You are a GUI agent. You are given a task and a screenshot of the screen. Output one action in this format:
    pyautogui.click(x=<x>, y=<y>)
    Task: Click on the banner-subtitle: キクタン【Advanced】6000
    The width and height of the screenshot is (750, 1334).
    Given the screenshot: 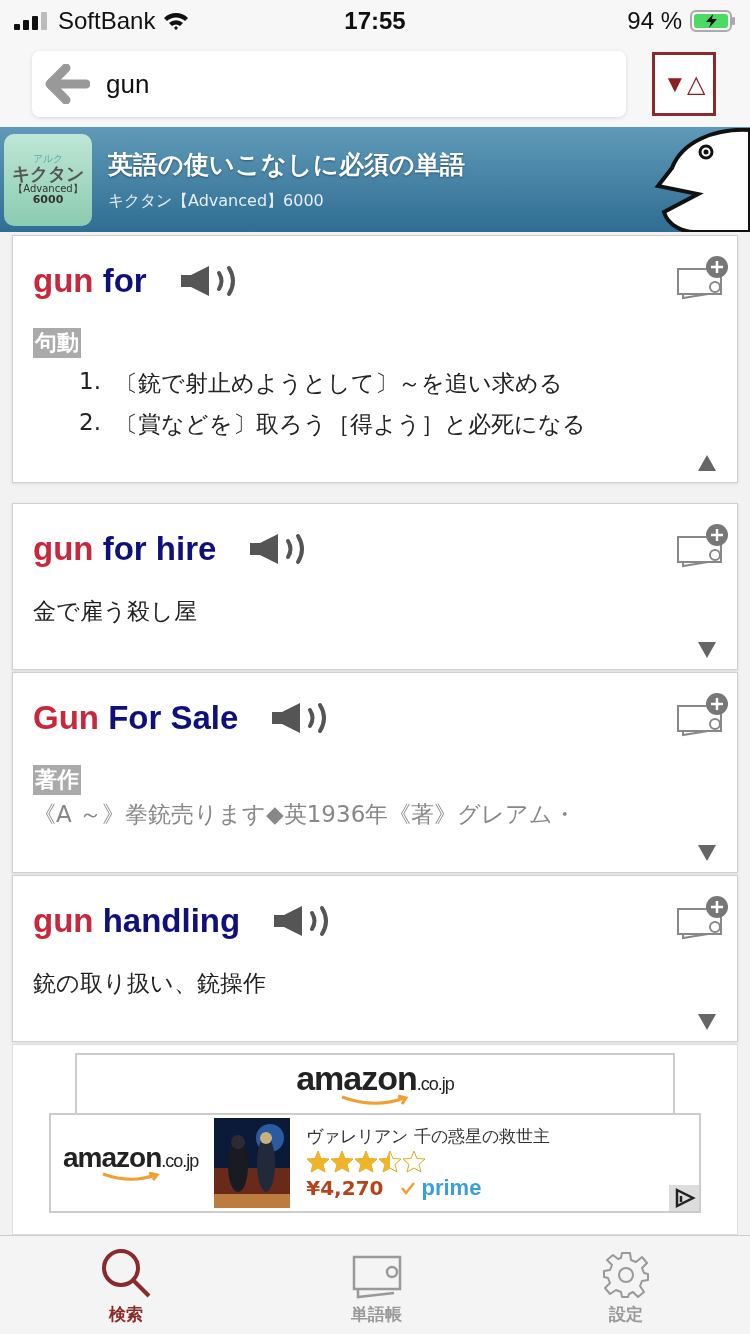 What is the action you would take?
    pyautogui.click(x=216, y=201)
    